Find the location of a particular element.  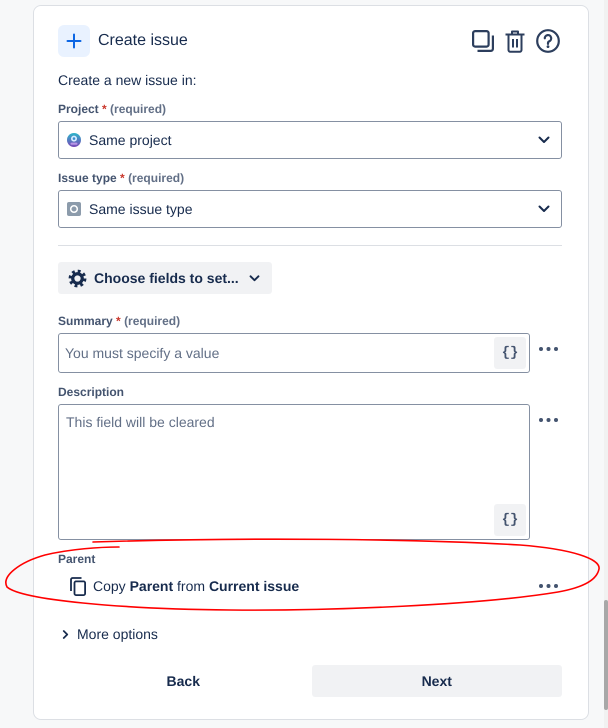

project-avatar-icon is located at coordinates (74, 140).